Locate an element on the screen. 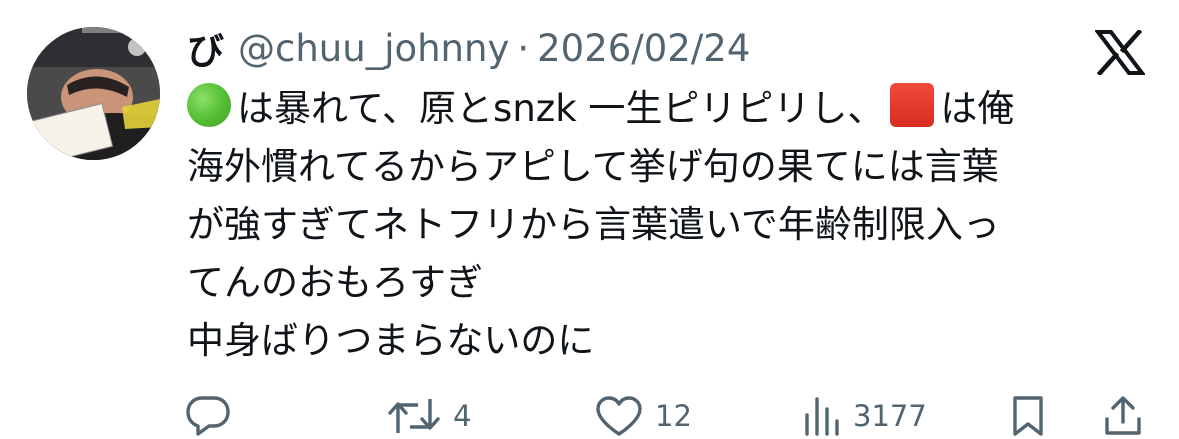  tweet-line-1: は暴れて、原とsnzk 一生ピリピリし、 は俺 is located at coordinates (667, 109).